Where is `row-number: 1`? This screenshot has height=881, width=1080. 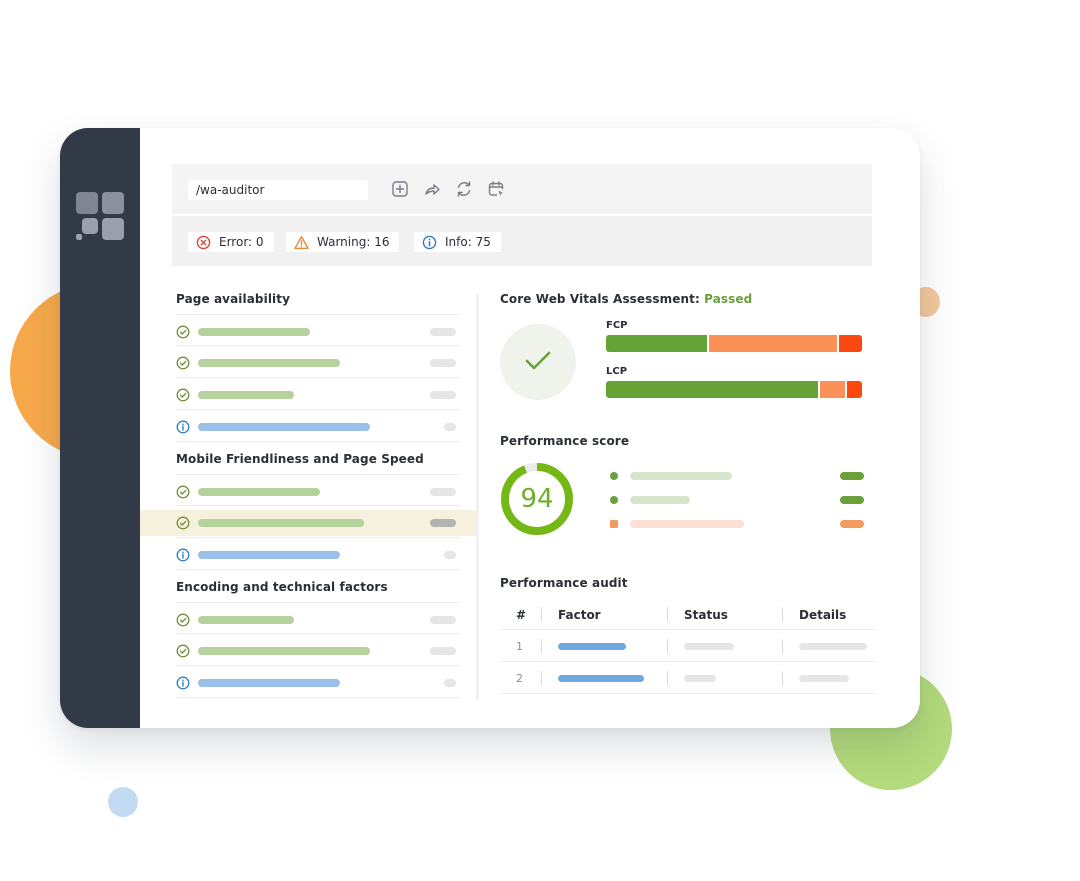 row-number: 1 is located at coordinates (519, 646).